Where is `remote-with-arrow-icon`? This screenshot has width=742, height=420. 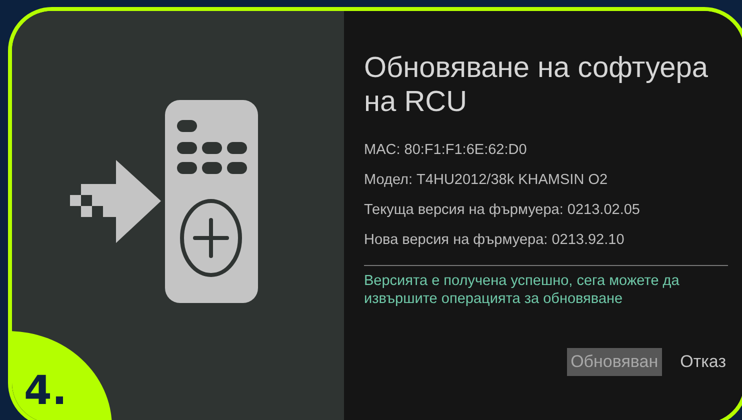 remote-with-arrow-icon is located at coordinates (165, 202).